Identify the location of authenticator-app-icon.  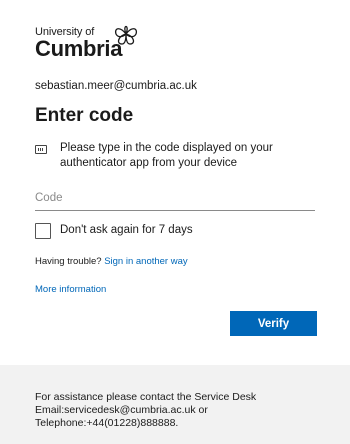
(41, 149).